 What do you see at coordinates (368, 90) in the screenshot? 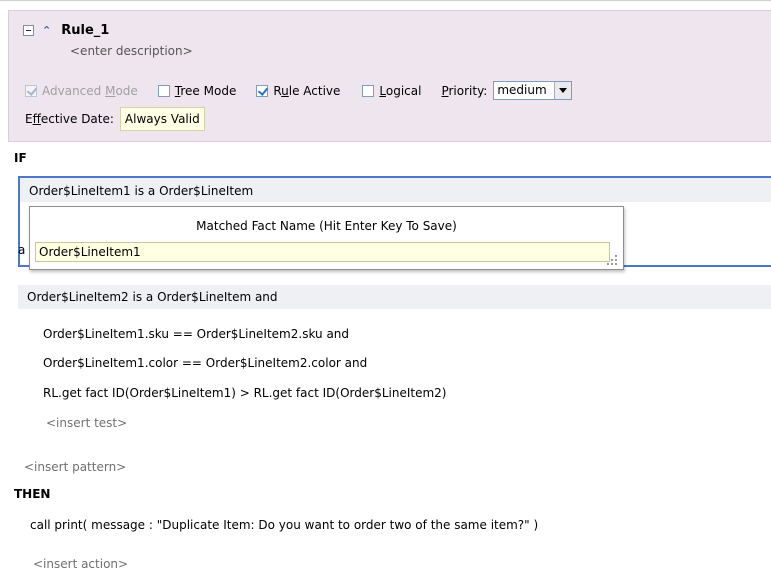
I see `logical-checkbox` at bounding box center [368, 90].